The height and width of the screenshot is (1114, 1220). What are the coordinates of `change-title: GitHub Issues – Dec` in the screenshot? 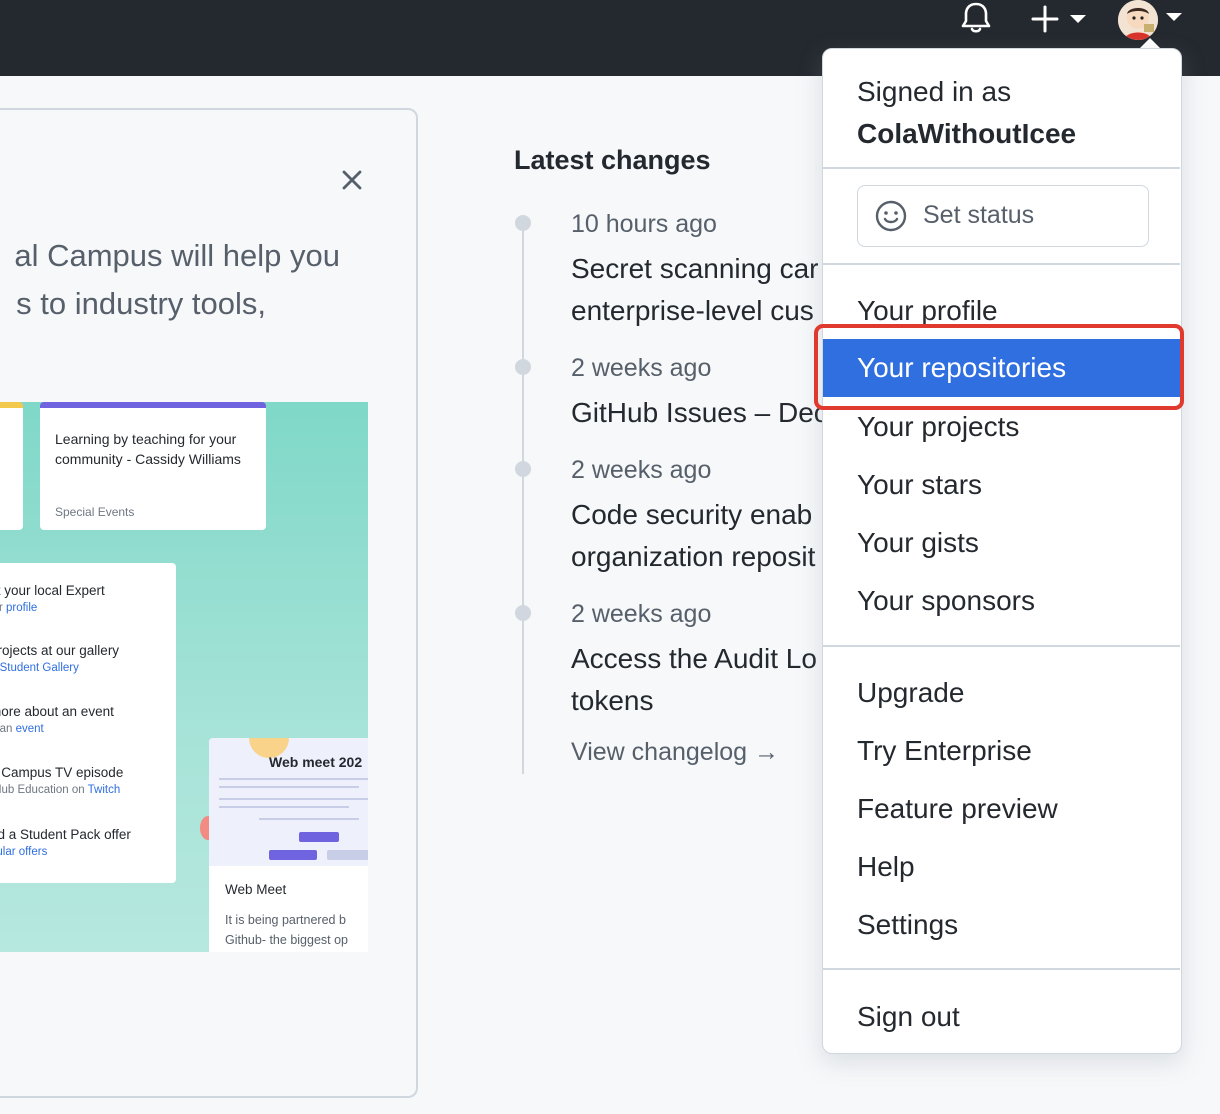 It's located at (702, 413).